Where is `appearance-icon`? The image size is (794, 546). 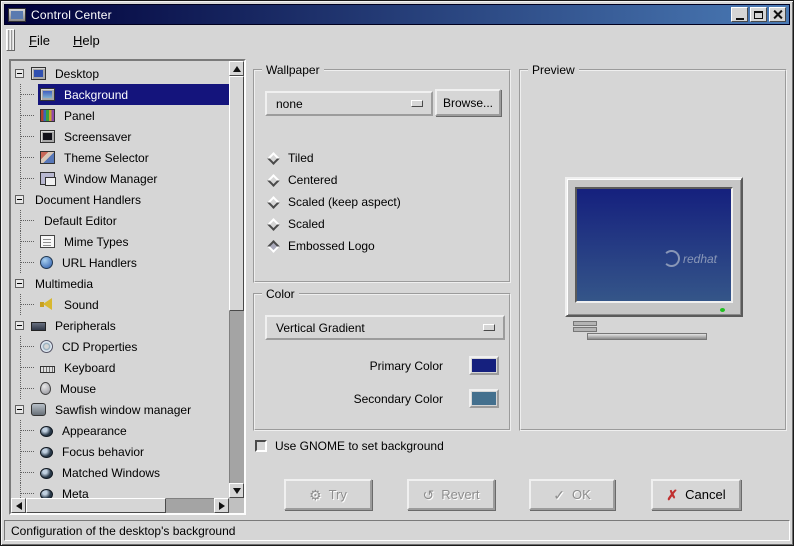
appearance-icon is located at coordinates (46, 431).